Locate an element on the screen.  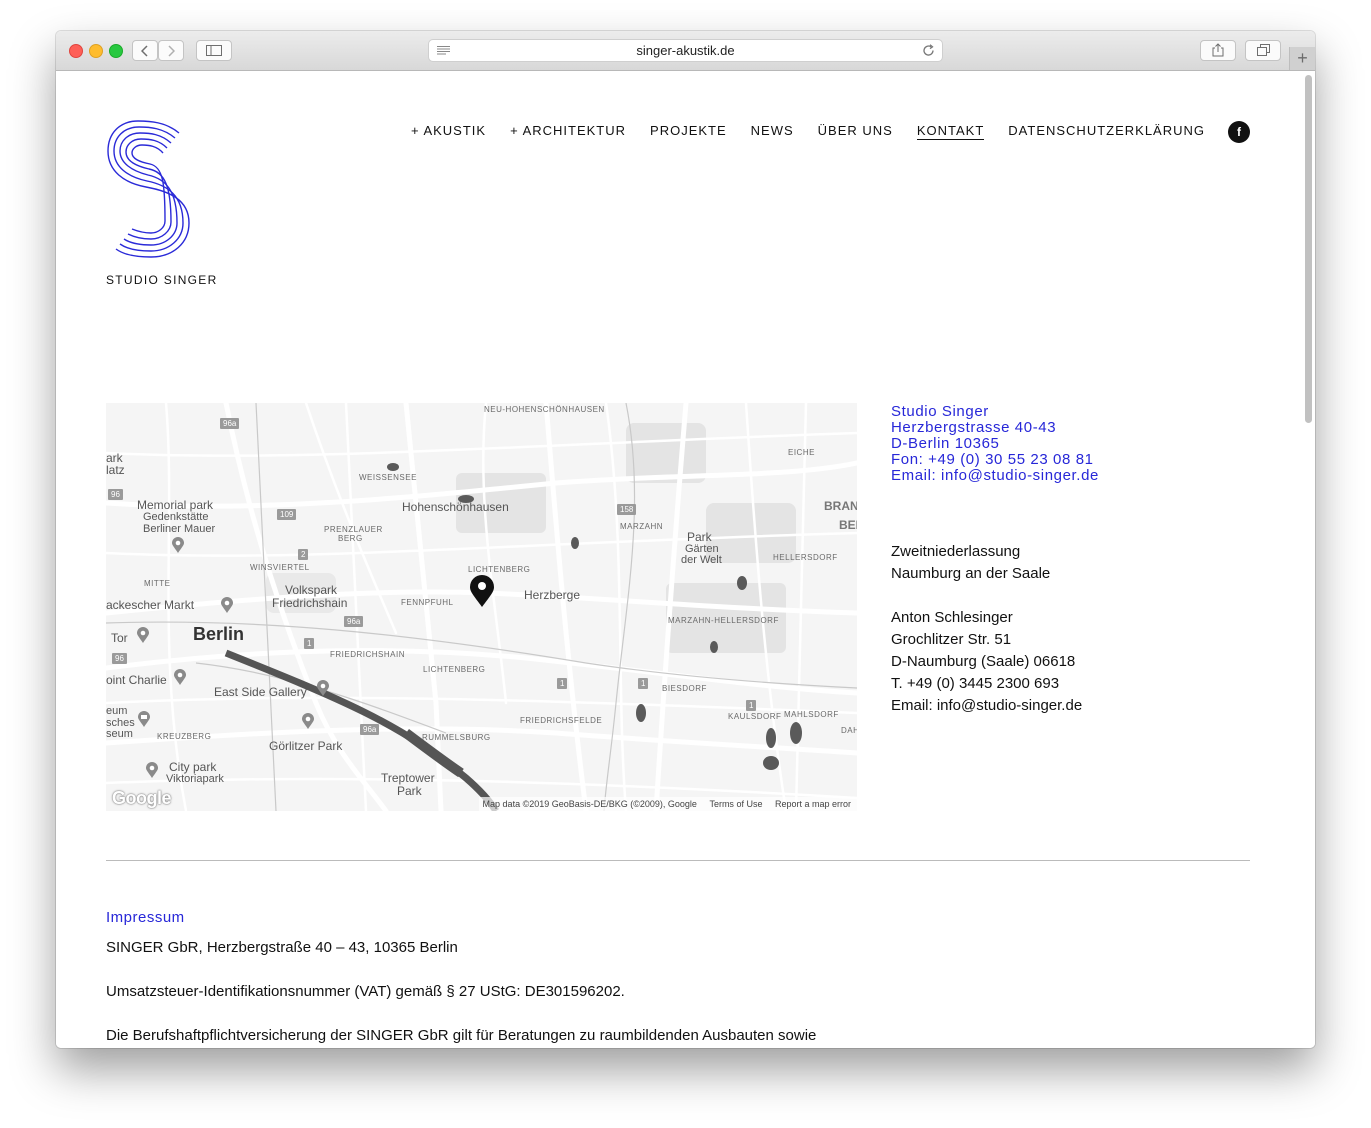
branch-street: Grochlitzer Str. 51 is located at coordinates (951, 639).